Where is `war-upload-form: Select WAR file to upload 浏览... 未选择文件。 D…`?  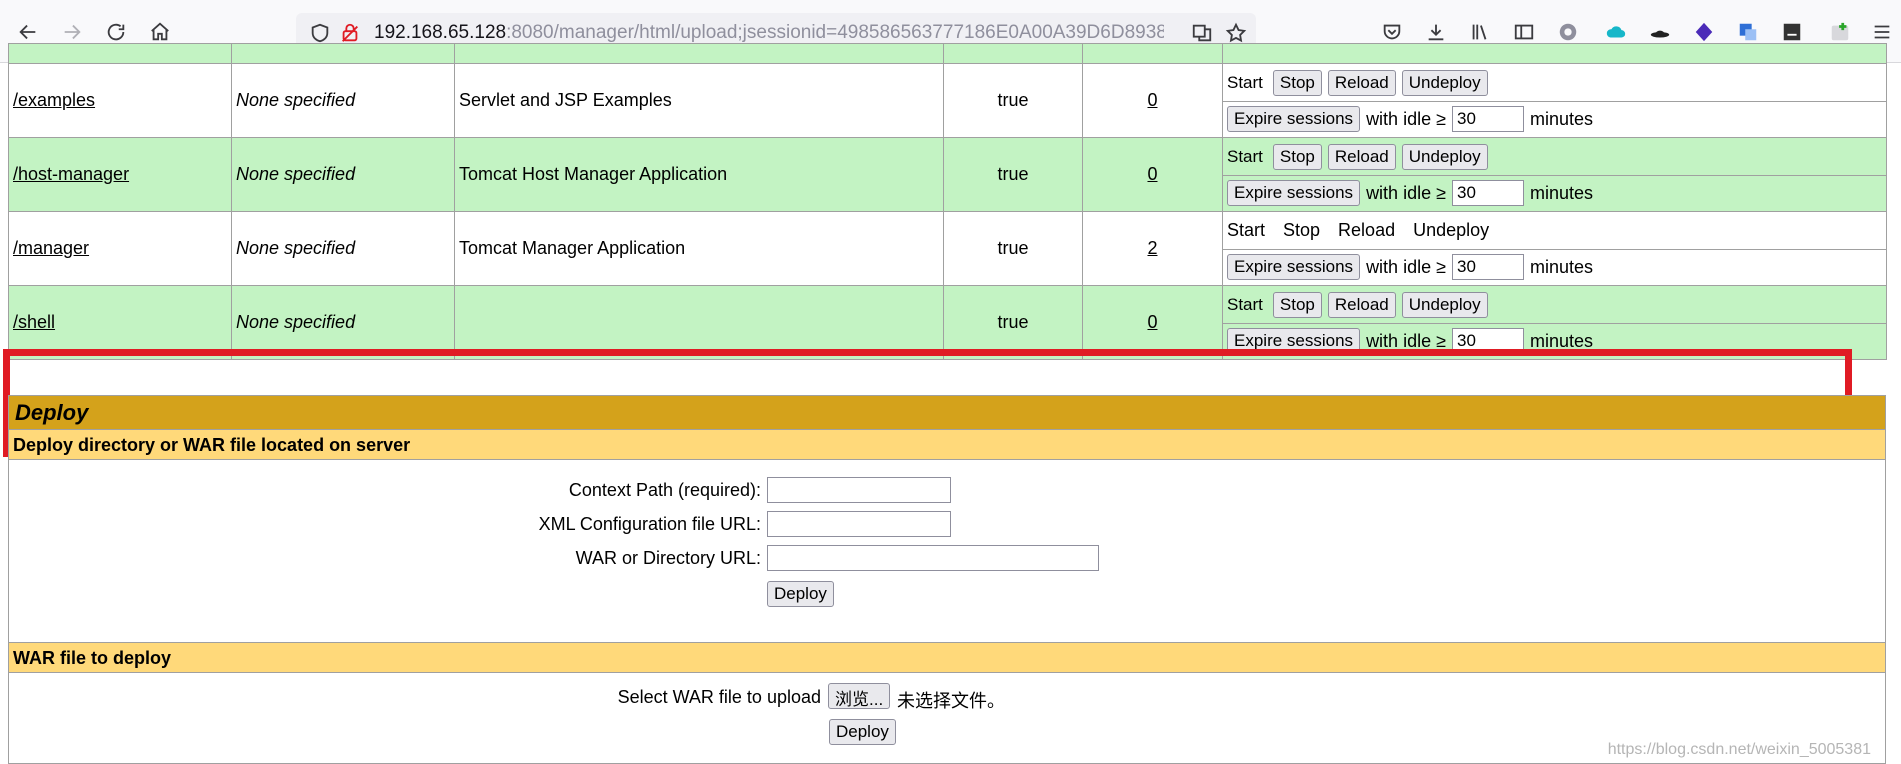
war-upload-form: Select WAR file to upload 浏览... 未选择文件。 D… is located at coordinates (947, 718).